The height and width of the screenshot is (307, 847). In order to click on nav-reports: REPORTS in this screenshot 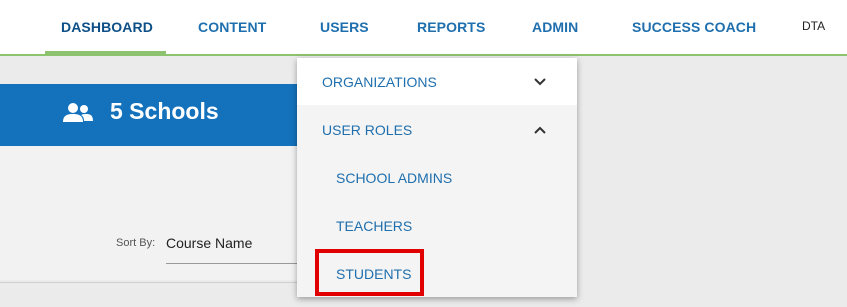, I will do `click(451, 27)`.